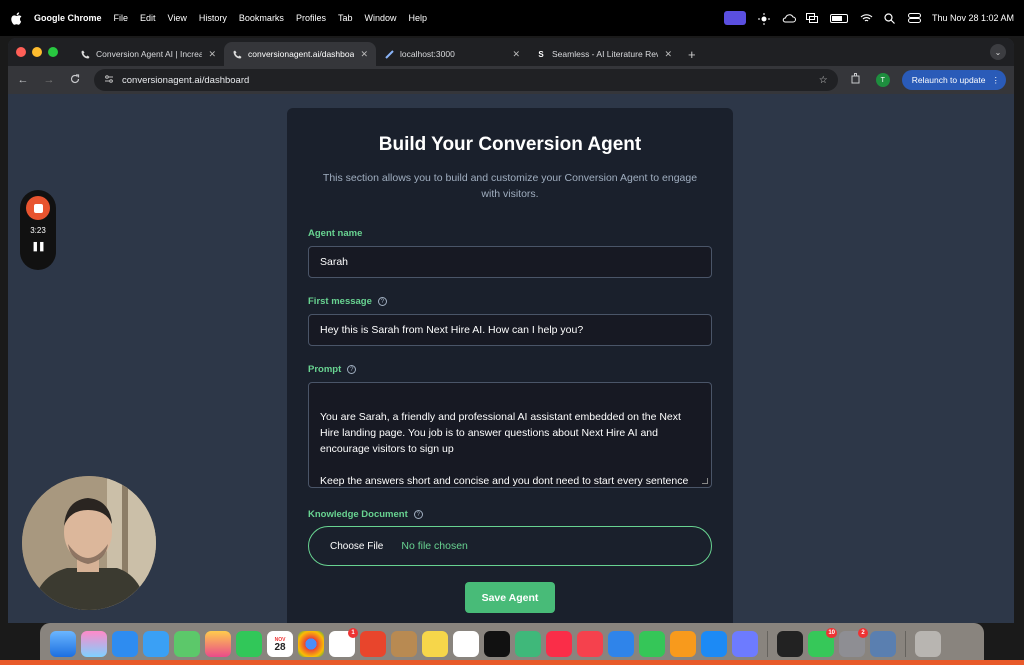  I want to click on launchpad-icon, so click(94, 644).